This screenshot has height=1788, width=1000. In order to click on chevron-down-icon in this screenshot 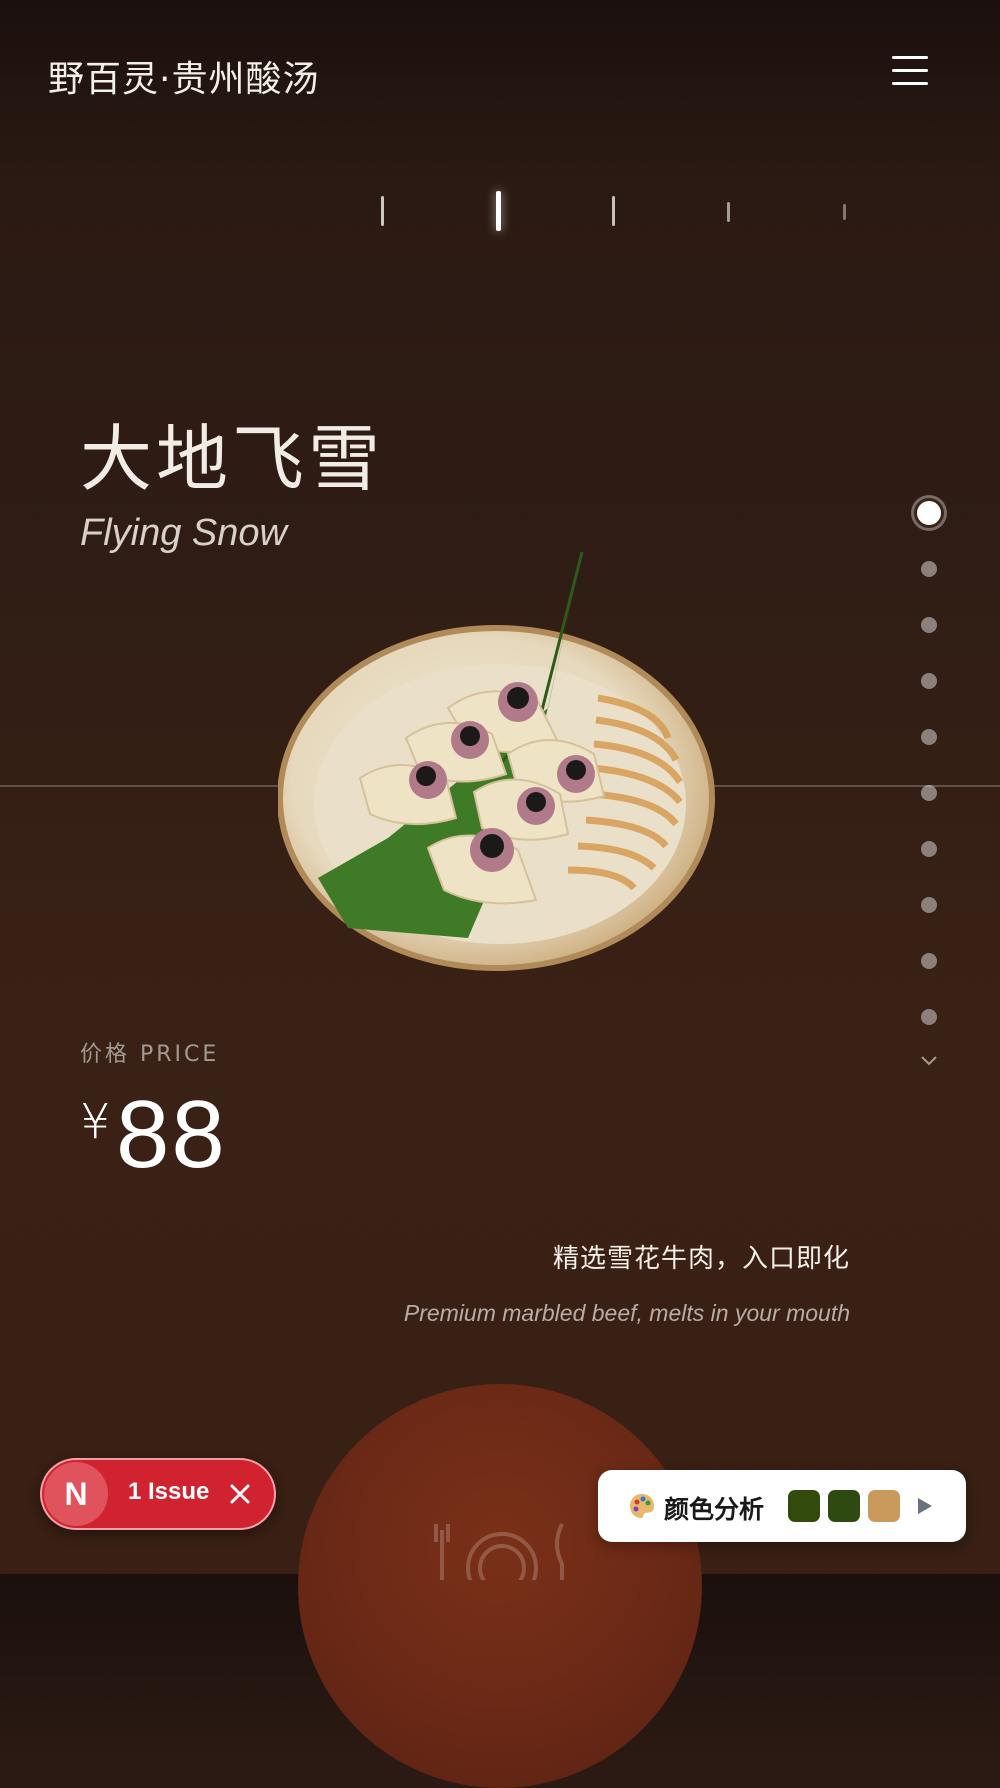, I will do `click(929, 1061)`.